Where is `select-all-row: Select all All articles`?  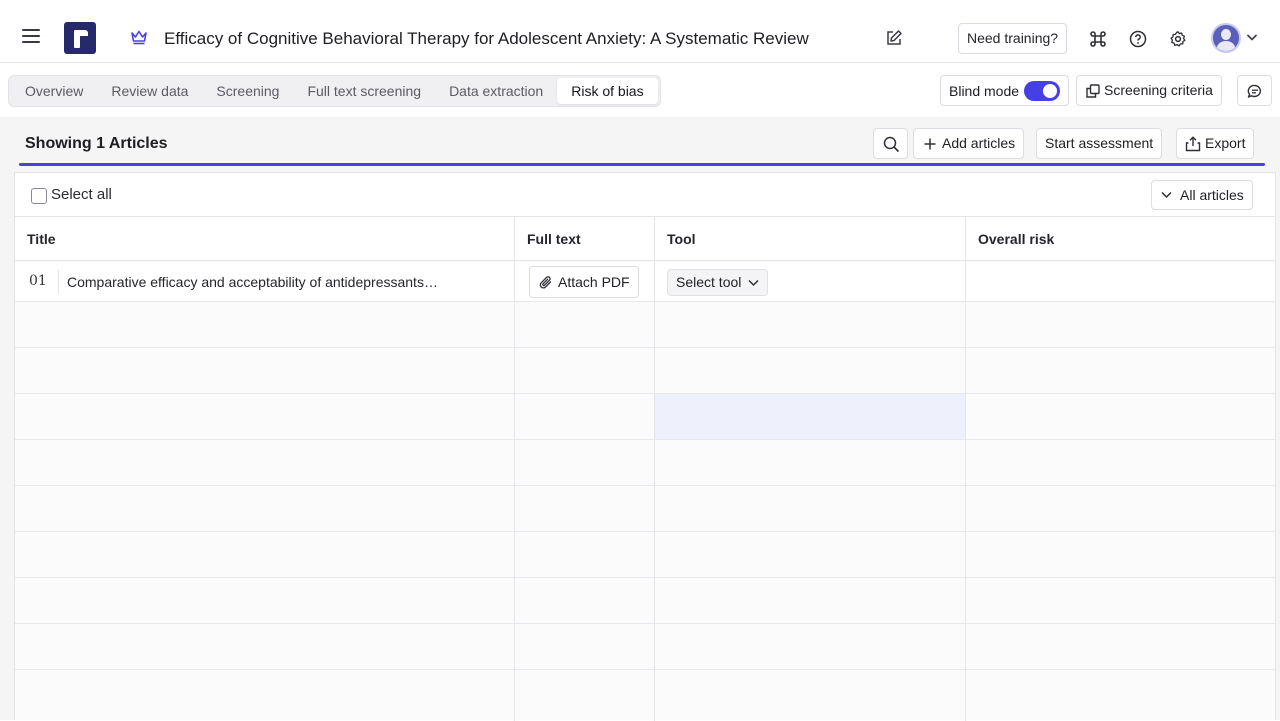 select-all-row: Select all All articles is located at coordinates (645, 195).